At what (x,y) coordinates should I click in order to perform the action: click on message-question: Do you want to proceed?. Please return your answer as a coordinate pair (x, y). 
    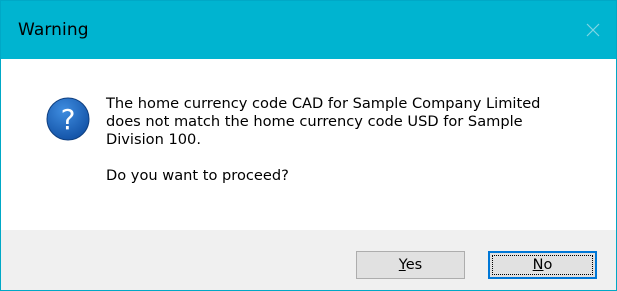
    Looking at the image, I should click on (197, 175).